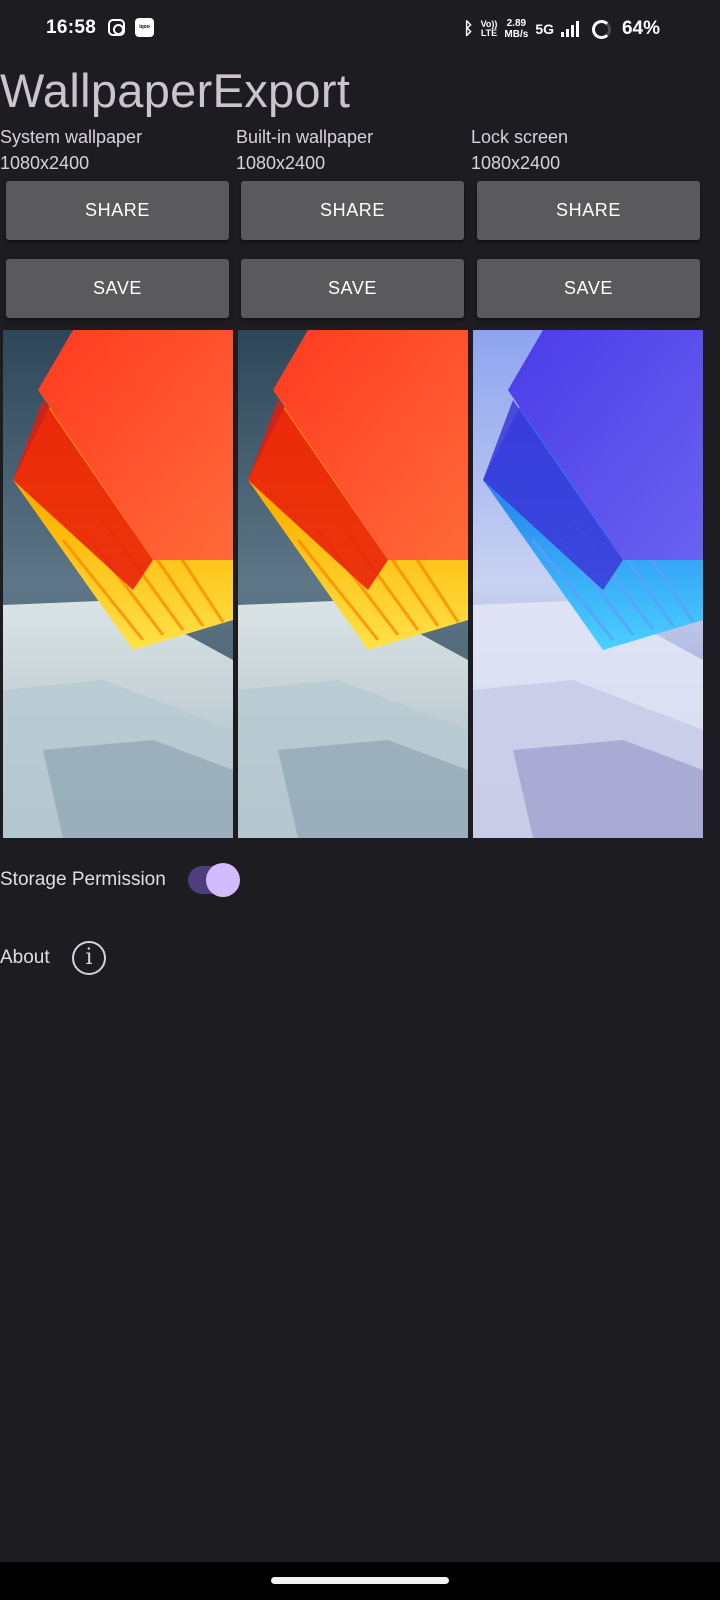 This screenshot has height=1600, width=720. Describe the element at coordinates (352, 210) in the screenshot. I see `share-builtin-wallpaper-button: SHARE` at that location.